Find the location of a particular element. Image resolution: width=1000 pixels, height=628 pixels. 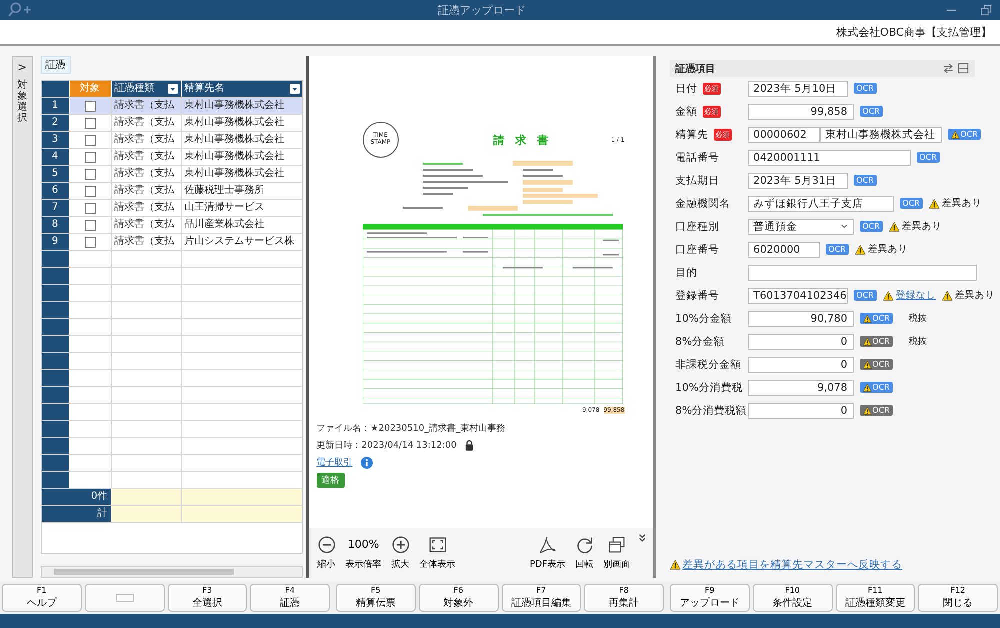

input-field: 99,858 is located at coordinates (801, 112).